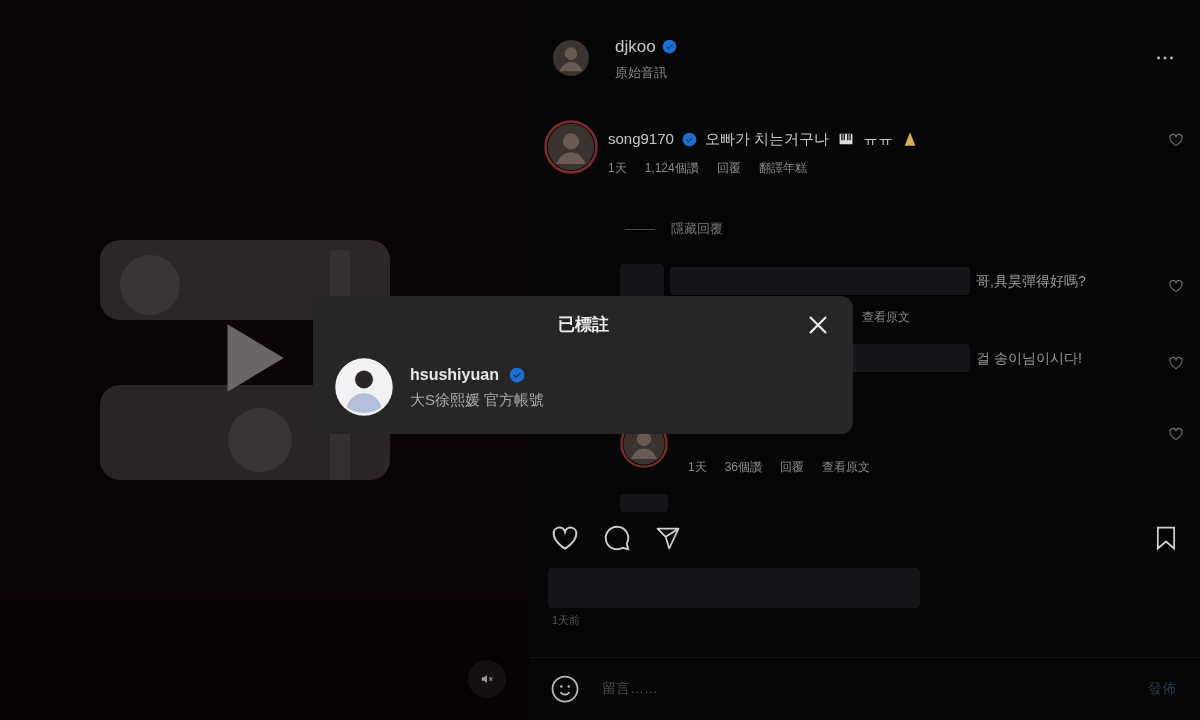 The height and width of the screenshot is (720, 1200). I want to click on comment-action: 1,124個讚, so click(671, 167).